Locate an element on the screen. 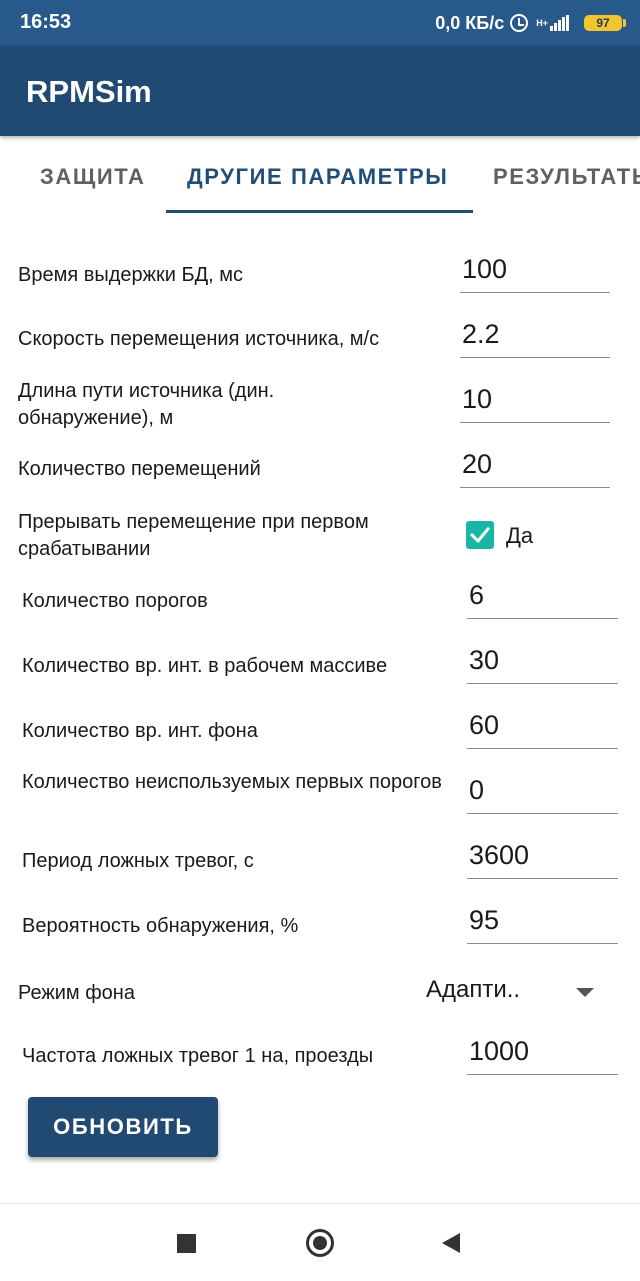 The image size is (640, 1281). moves-count-input: 20 is located at coordinates (535, 468).